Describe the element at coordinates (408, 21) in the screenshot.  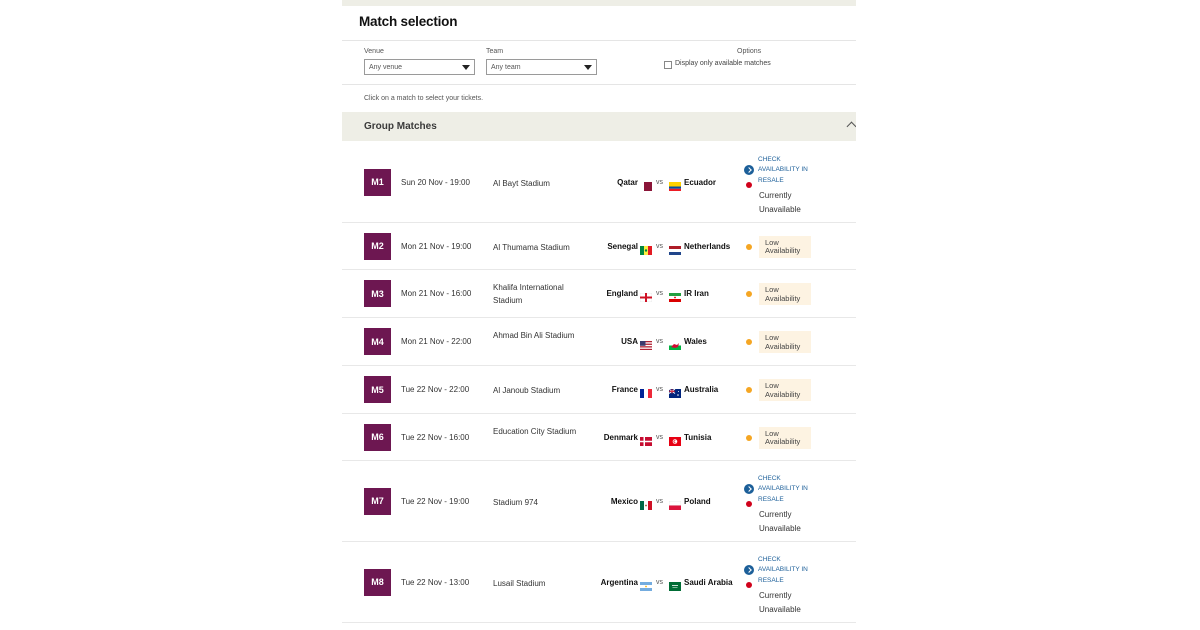
I see `page-title: Match selection` at that location.